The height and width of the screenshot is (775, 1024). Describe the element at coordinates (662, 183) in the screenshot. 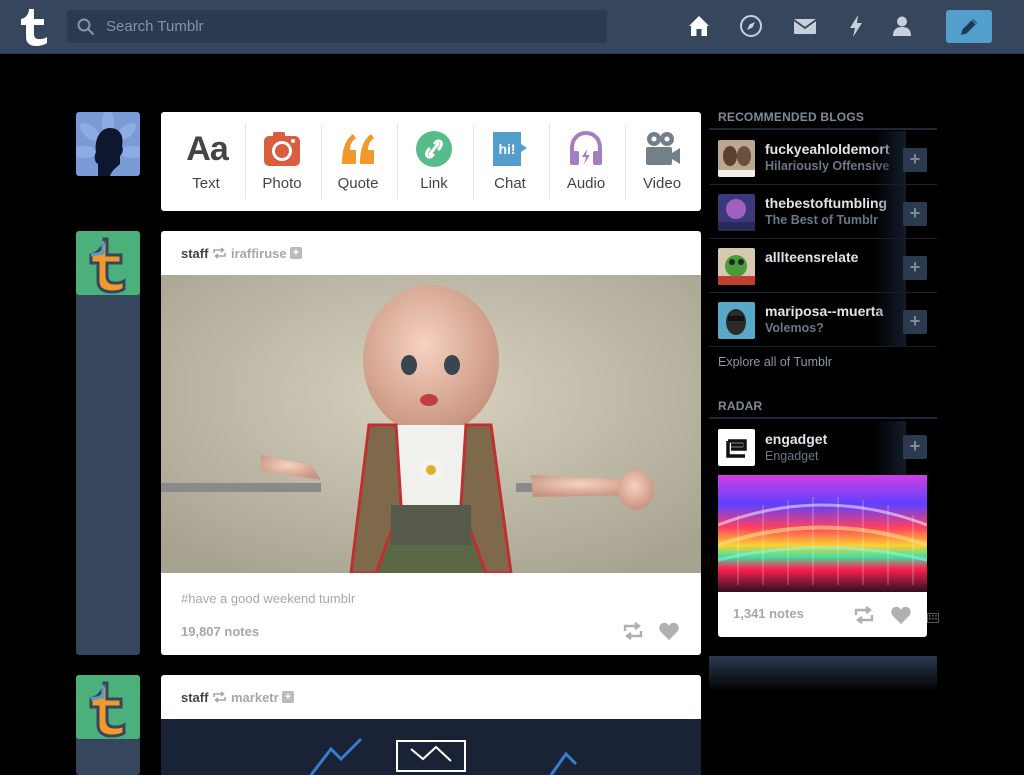

I see `post-type-label: Video` at that location.